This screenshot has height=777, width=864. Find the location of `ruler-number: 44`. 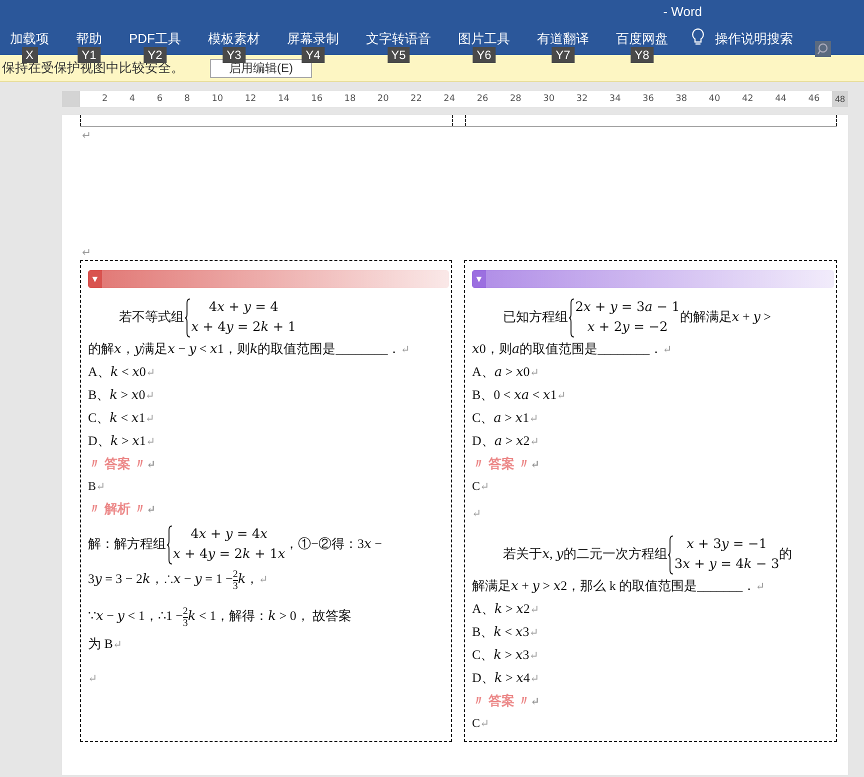

ruler-number: 44 is located at coordinates (781, 99).